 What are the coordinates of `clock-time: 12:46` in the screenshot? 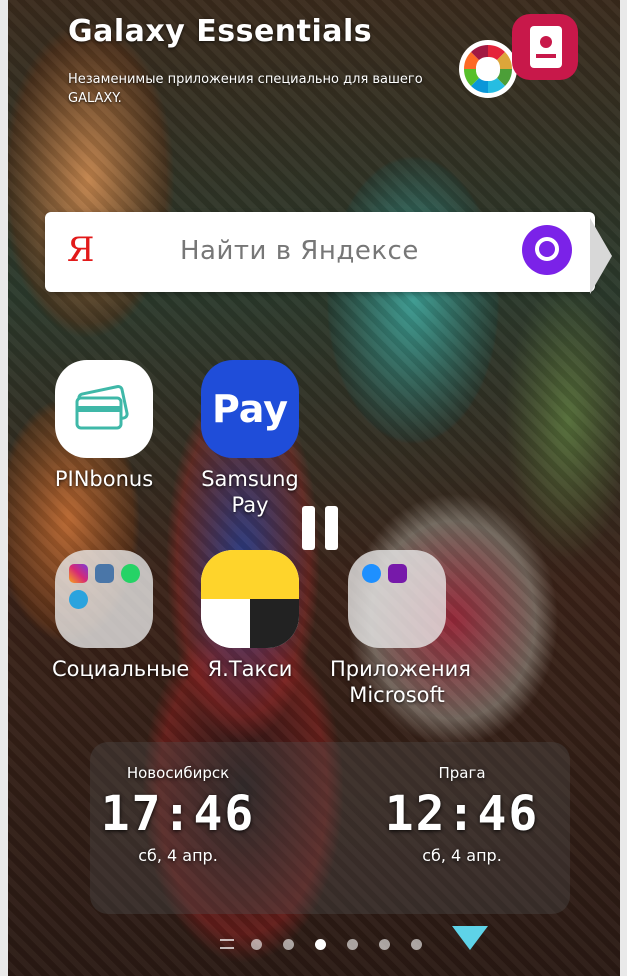 It's located at (462, 814).